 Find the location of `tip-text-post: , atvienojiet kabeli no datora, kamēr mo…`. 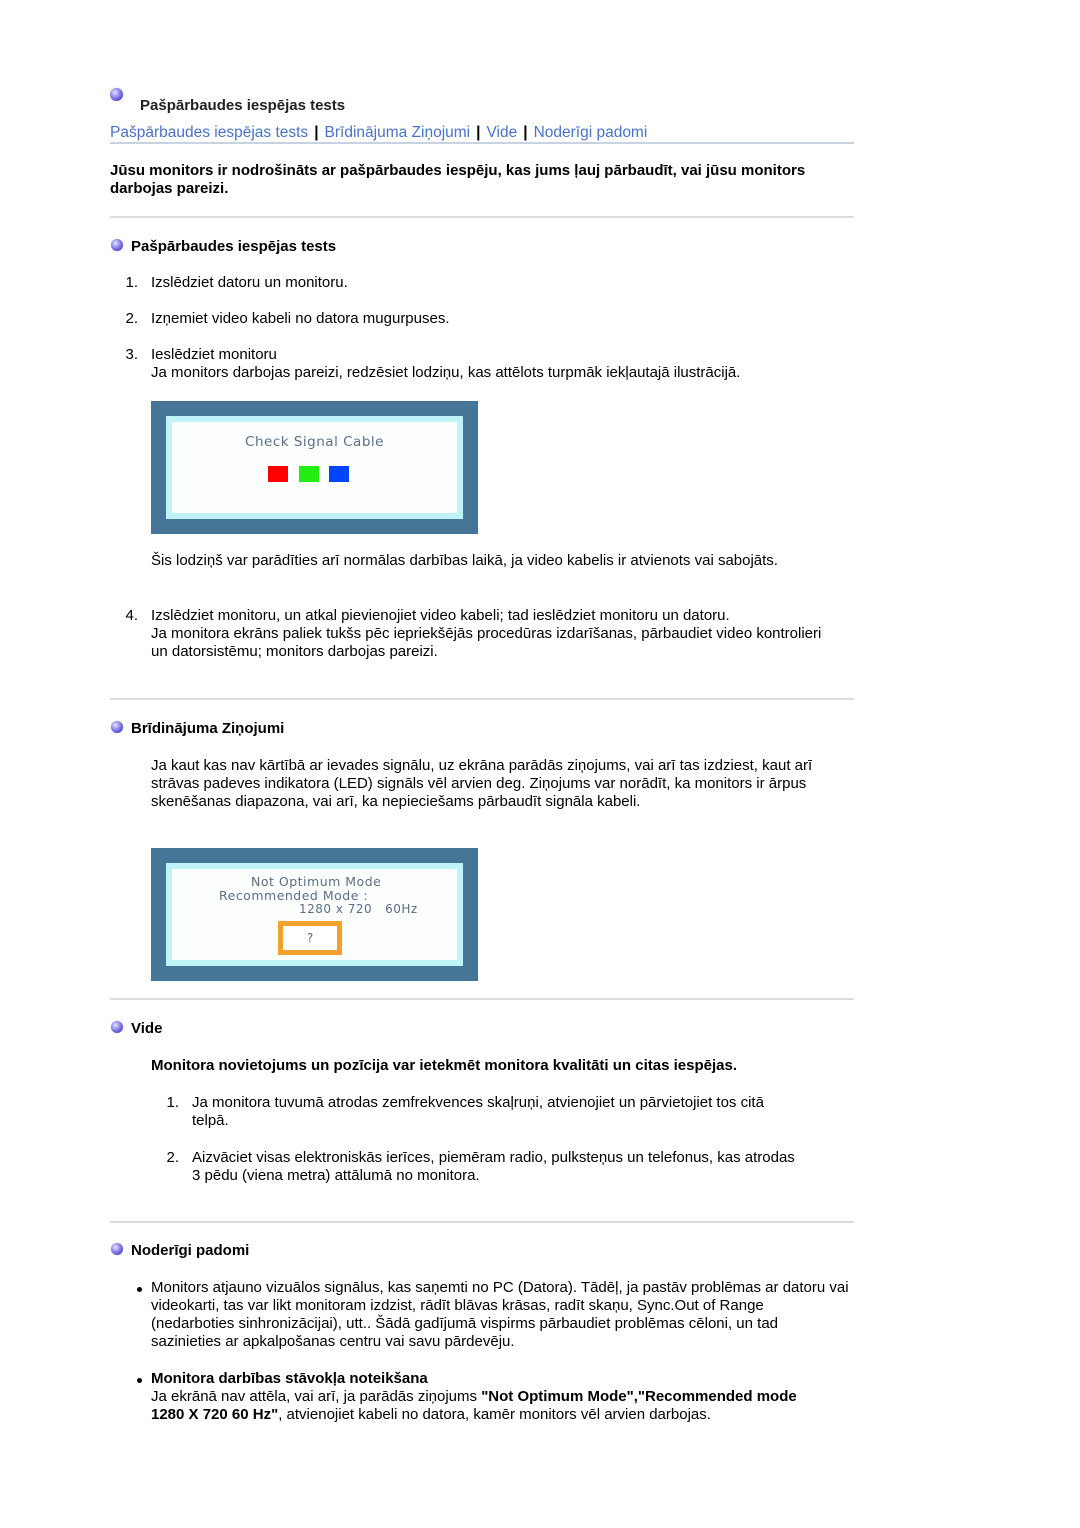

tip-text-post: , atvienojiet kabeli no datora, kamēr mo… is located at coordinates (494, 1414).